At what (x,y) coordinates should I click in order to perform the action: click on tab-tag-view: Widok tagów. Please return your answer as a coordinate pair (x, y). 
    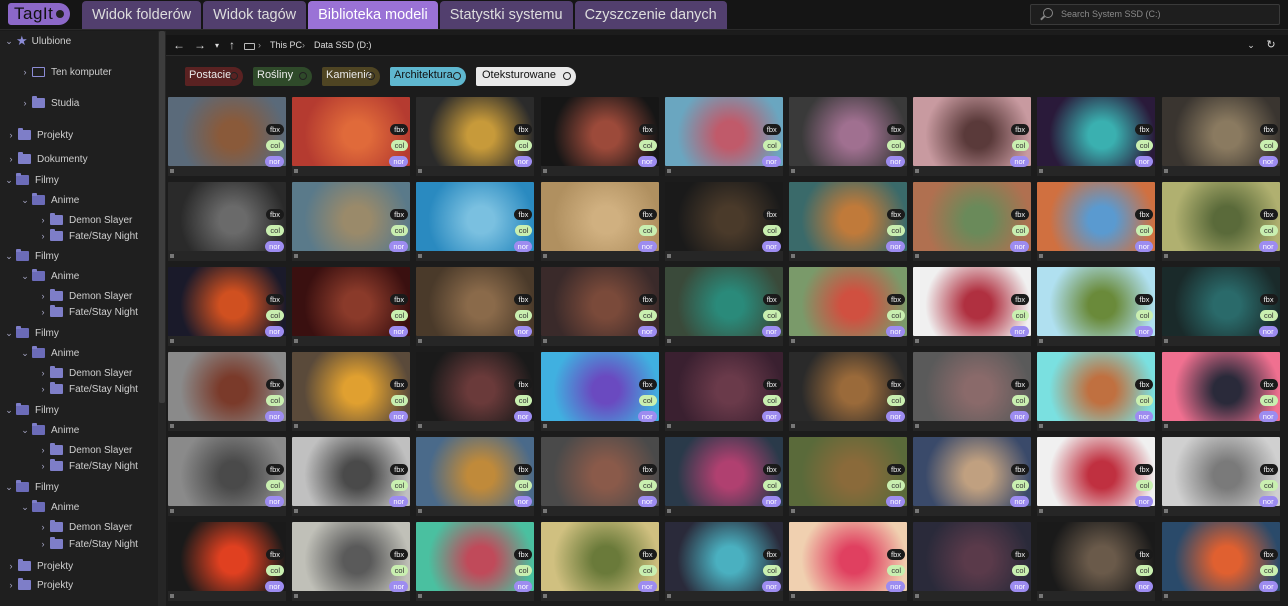
    Looking at the image, I should click on (255, 15).